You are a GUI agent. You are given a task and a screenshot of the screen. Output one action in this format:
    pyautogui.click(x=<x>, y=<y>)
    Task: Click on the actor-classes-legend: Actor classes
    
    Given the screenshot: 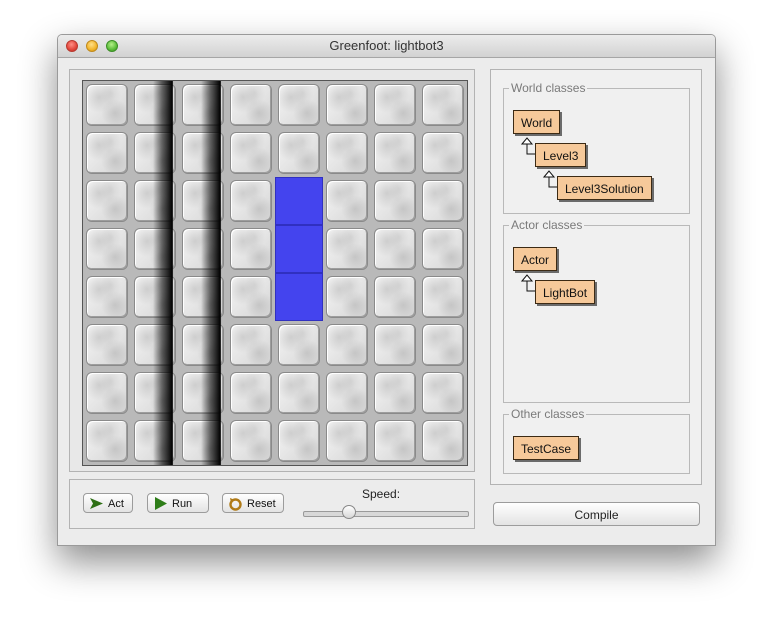 What is the action you would take?
    pyautogui.click(x=547, y=225)
    